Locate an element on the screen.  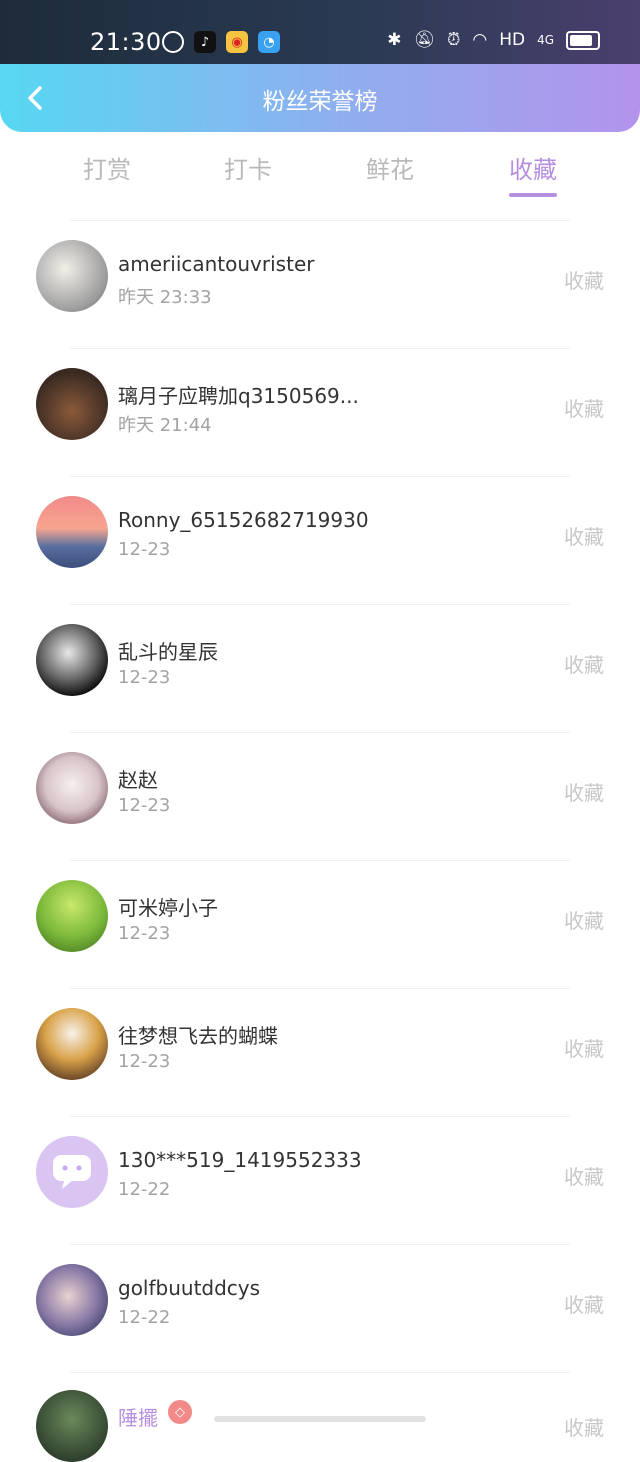
item-time: 昨天 21:44 is located at coordinates (165, 425).